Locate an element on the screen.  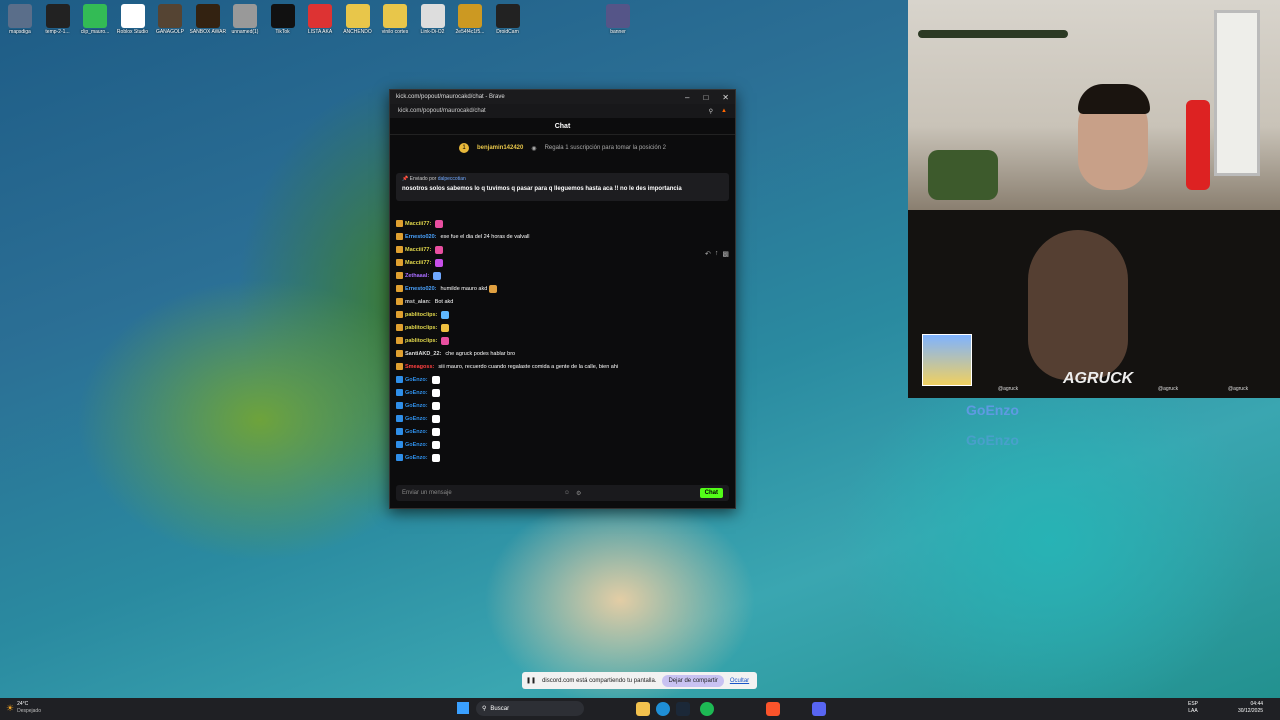
desktop-icon-label: TikTok is located at coordinates (282, 32).